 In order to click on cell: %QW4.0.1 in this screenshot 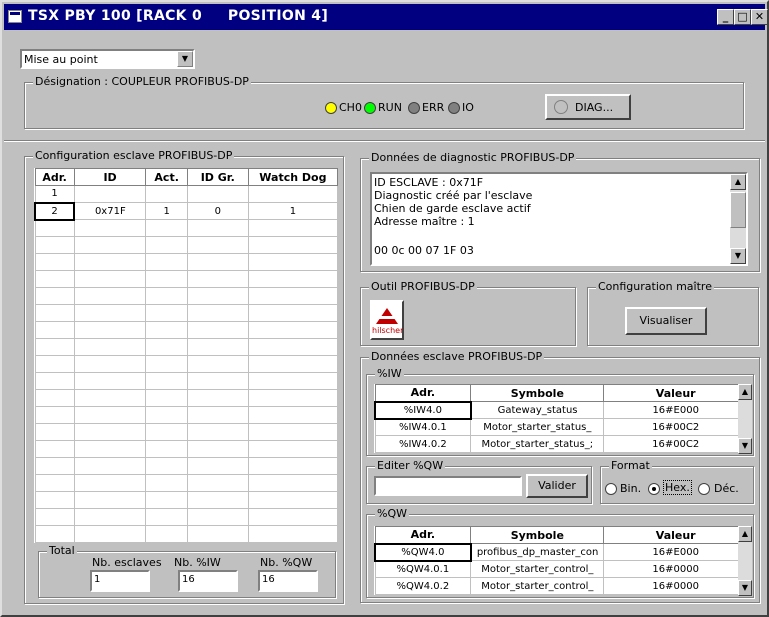, I will do `click(423, 569)`.